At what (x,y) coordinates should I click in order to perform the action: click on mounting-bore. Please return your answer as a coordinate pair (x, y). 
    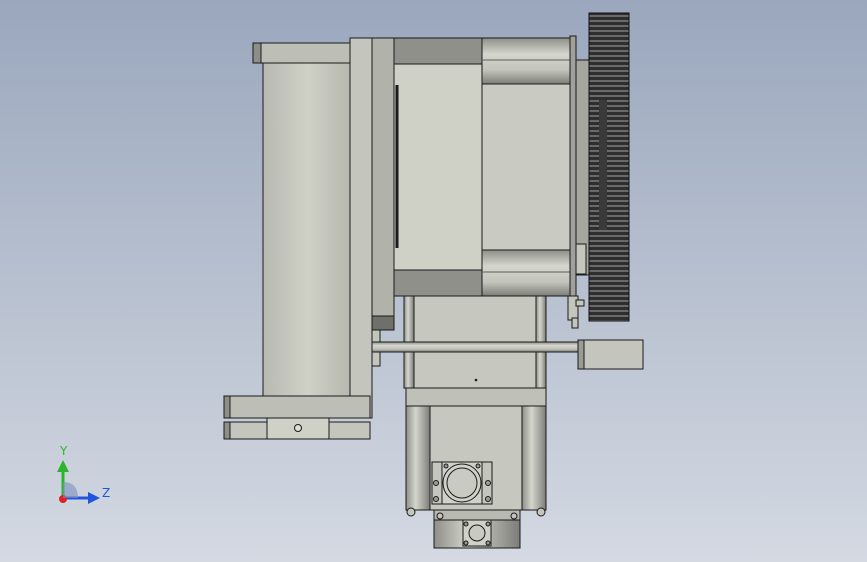
    Looking at the image, I should click on (462, 483).